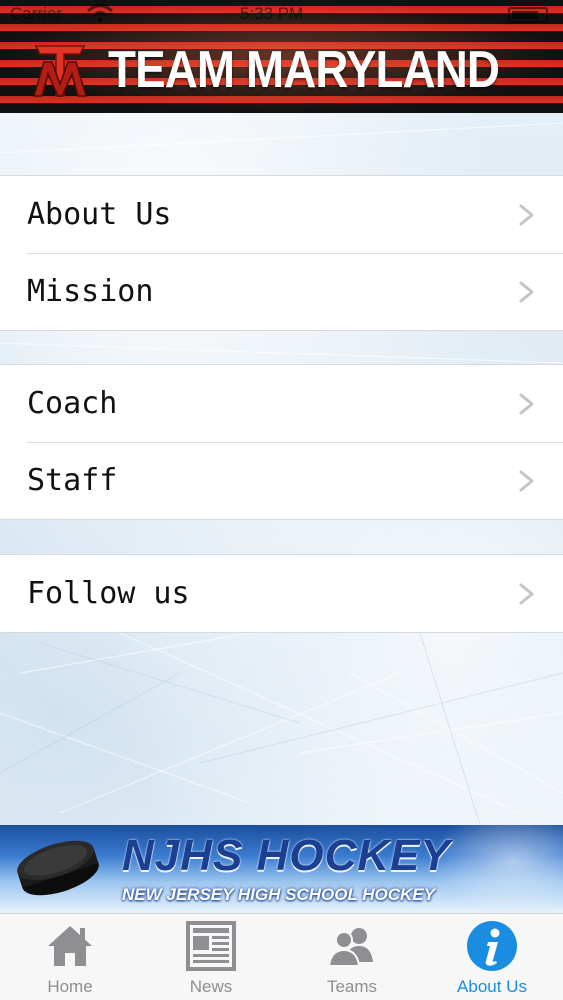 This screenshot has height=1000, width=563. I want to click on menu-item-mission: Mission, so click(281, 291).